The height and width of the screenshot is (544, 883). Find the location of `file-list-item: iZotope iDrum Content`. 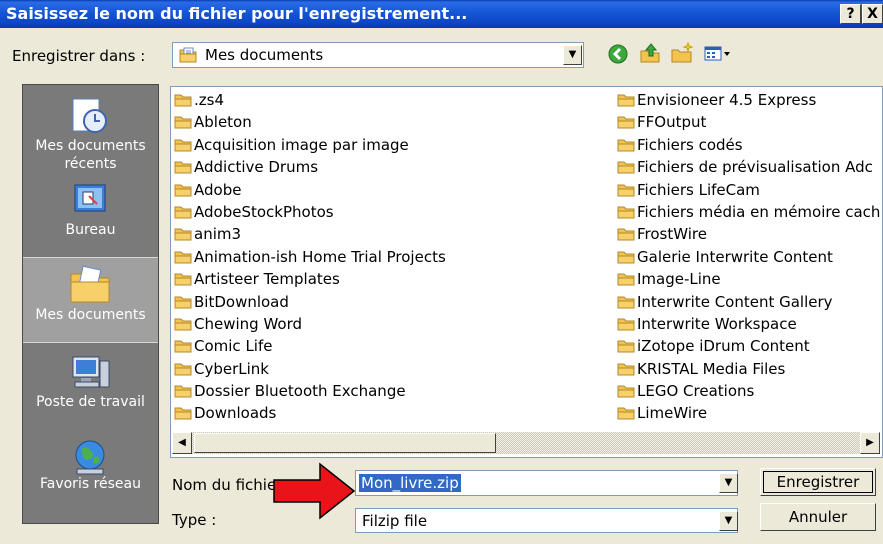

file-list-item: iZotope iDrum Content is located at coordinates (748, 346).